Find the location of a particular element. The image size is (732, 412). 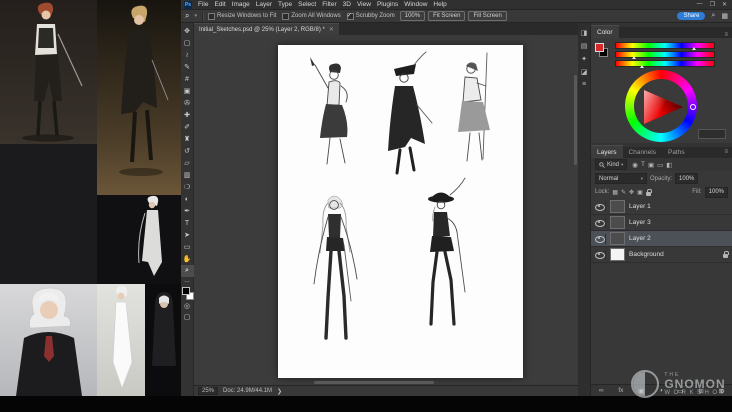

window-control-icon: ✕ is located at coordinates (724, 4).